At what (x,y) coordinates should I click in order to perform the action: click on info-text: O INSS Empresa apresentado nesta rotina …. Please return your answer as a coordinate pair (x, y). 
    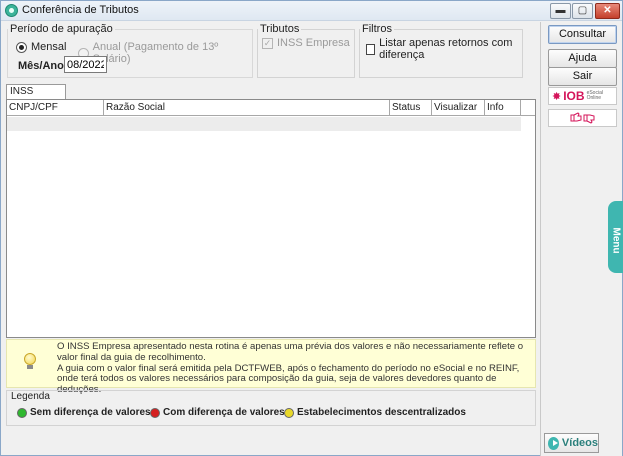
    Looking at the image, I should click on (294, 368).